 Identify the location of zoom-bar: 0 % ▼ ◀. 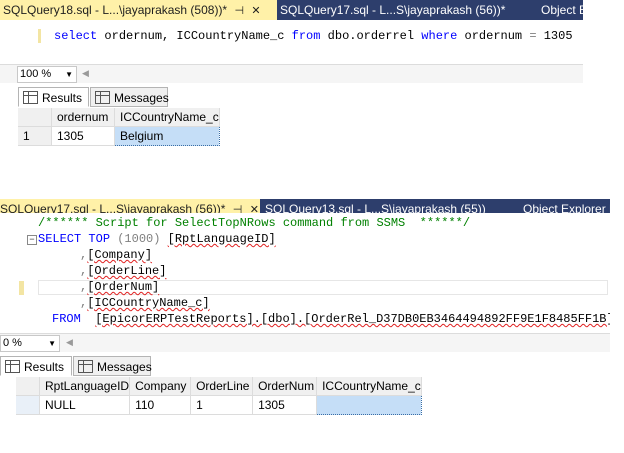
(305, 342).